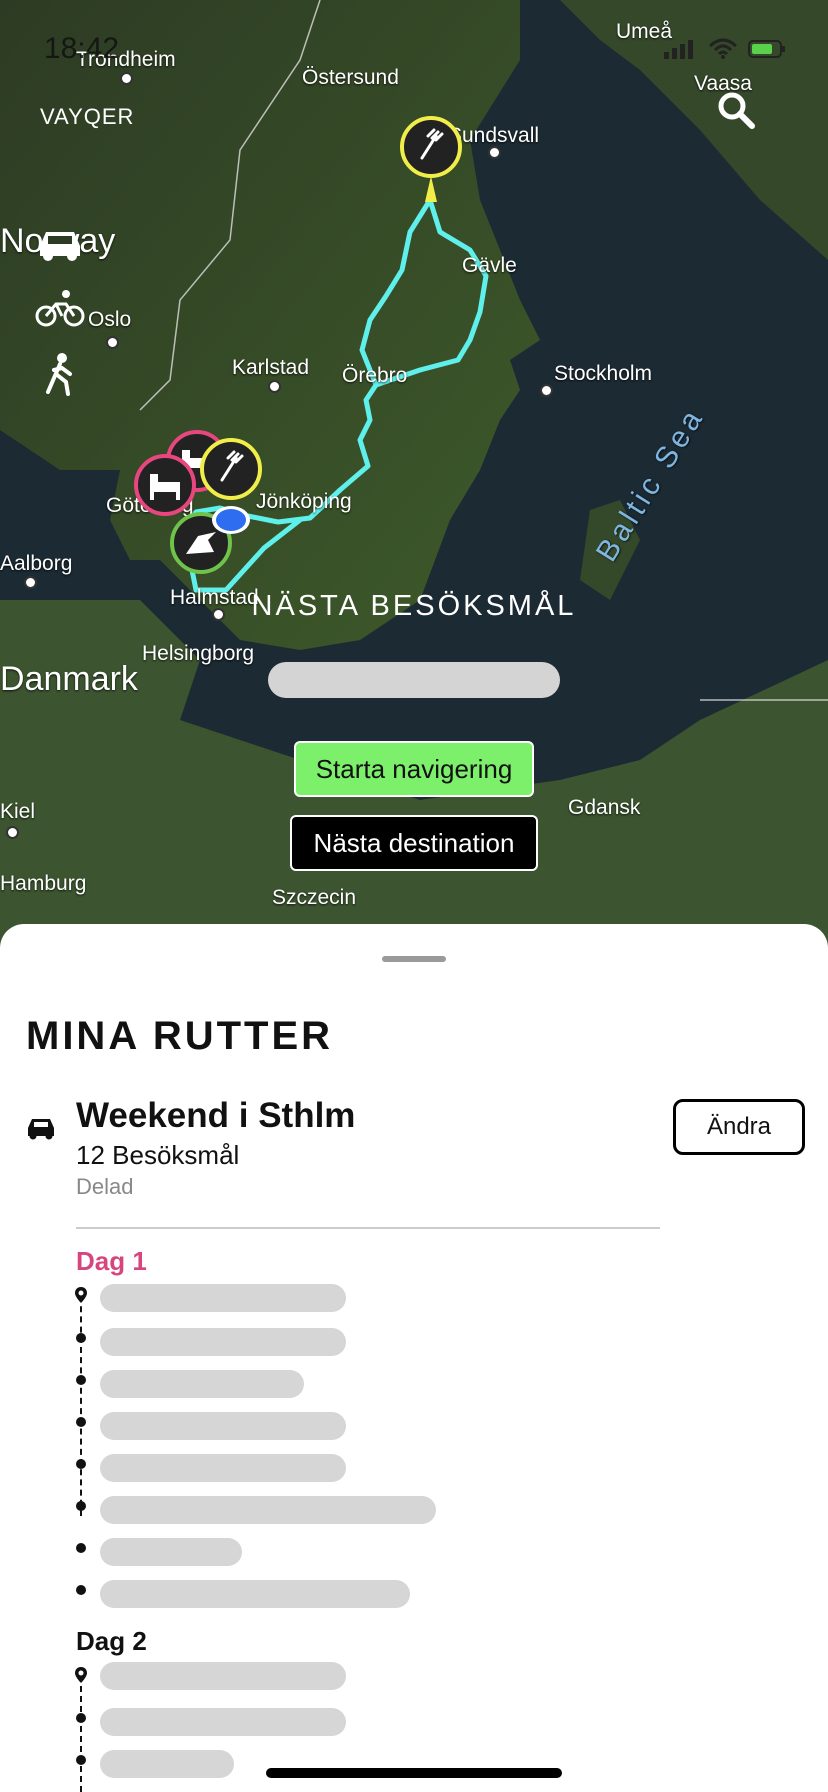 The width and height of the screenshot is (828, 1792). I want to click on search-icon, so click(736, 110).